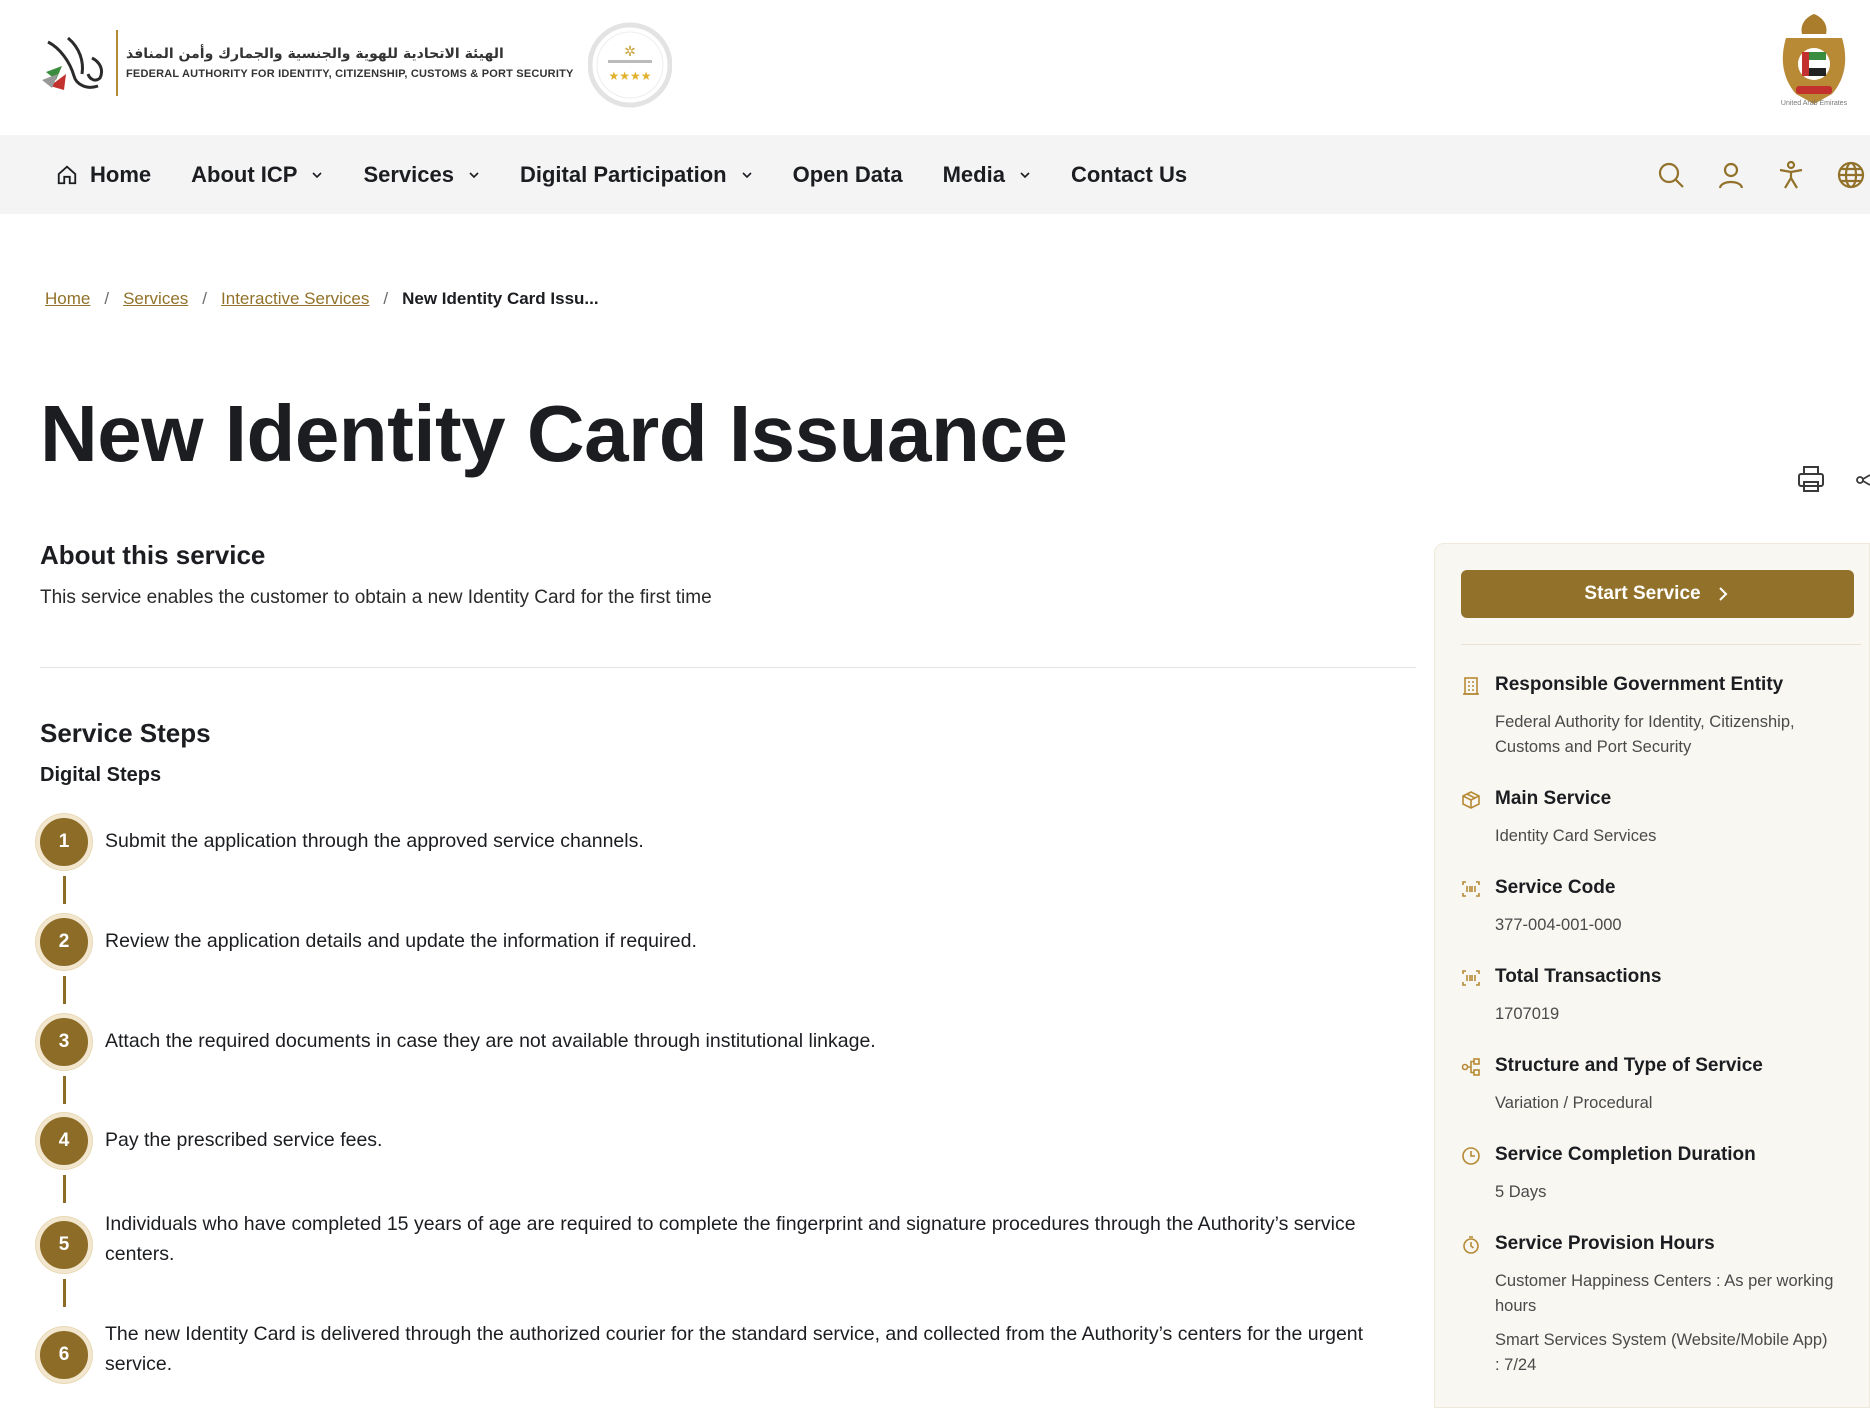 The image size is (1870, 1408). I want to click on nav-label-digital-participation: Digital Participation, so click(623, 174).